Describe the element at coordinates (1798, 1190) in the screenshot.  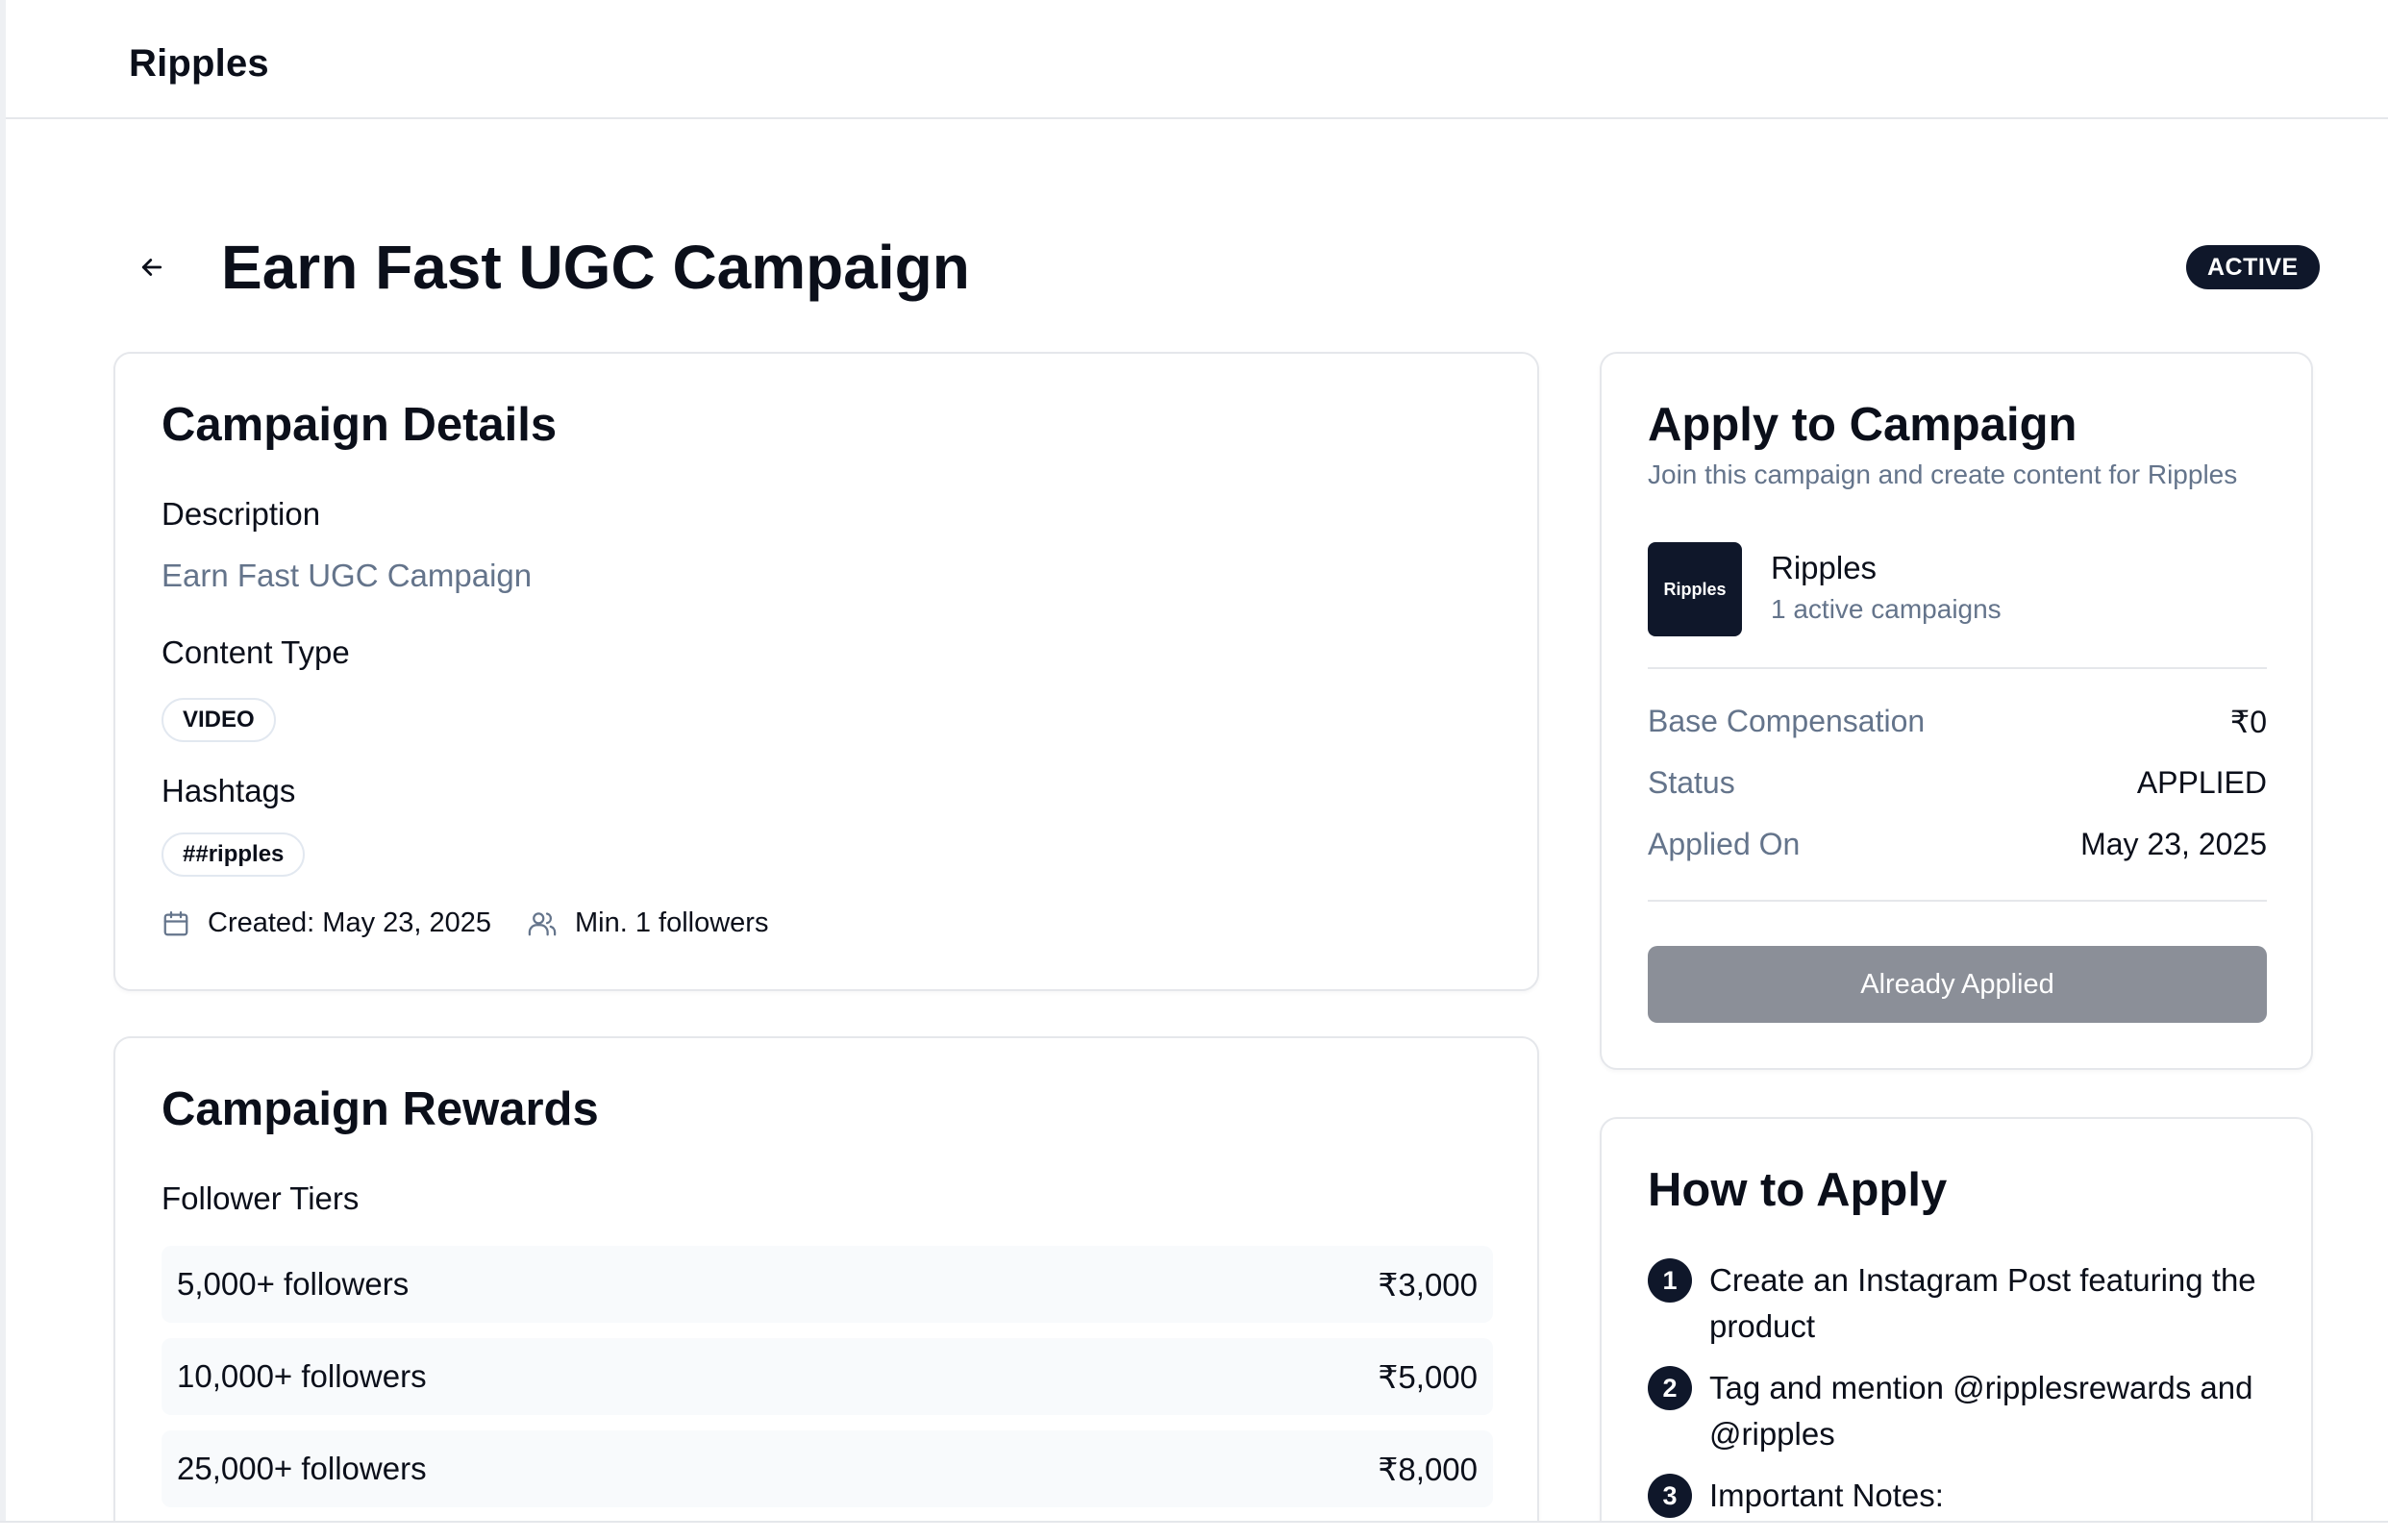
I see `card-title: How to Apply` at that location.